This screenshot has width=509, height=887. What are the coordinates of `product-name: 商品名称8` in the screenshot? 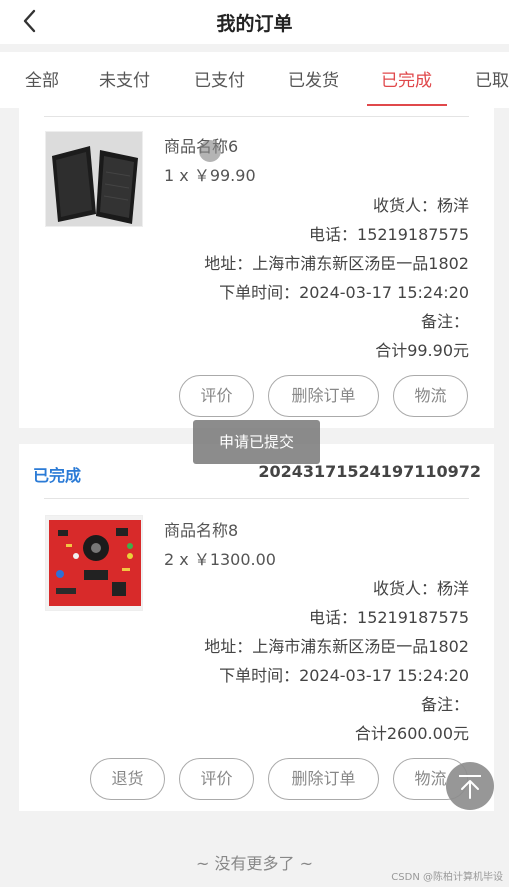 It's located at (201, 530).